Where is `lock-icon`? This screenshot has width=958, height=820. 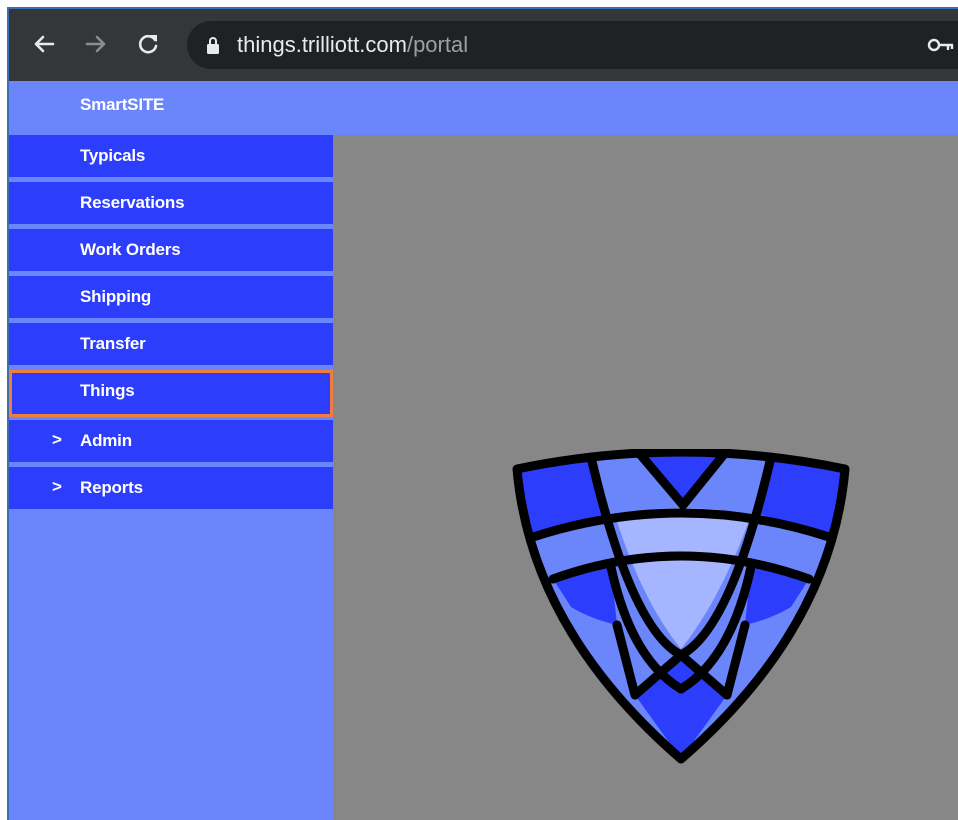 lock-icon is located at coordinates (213, 45).